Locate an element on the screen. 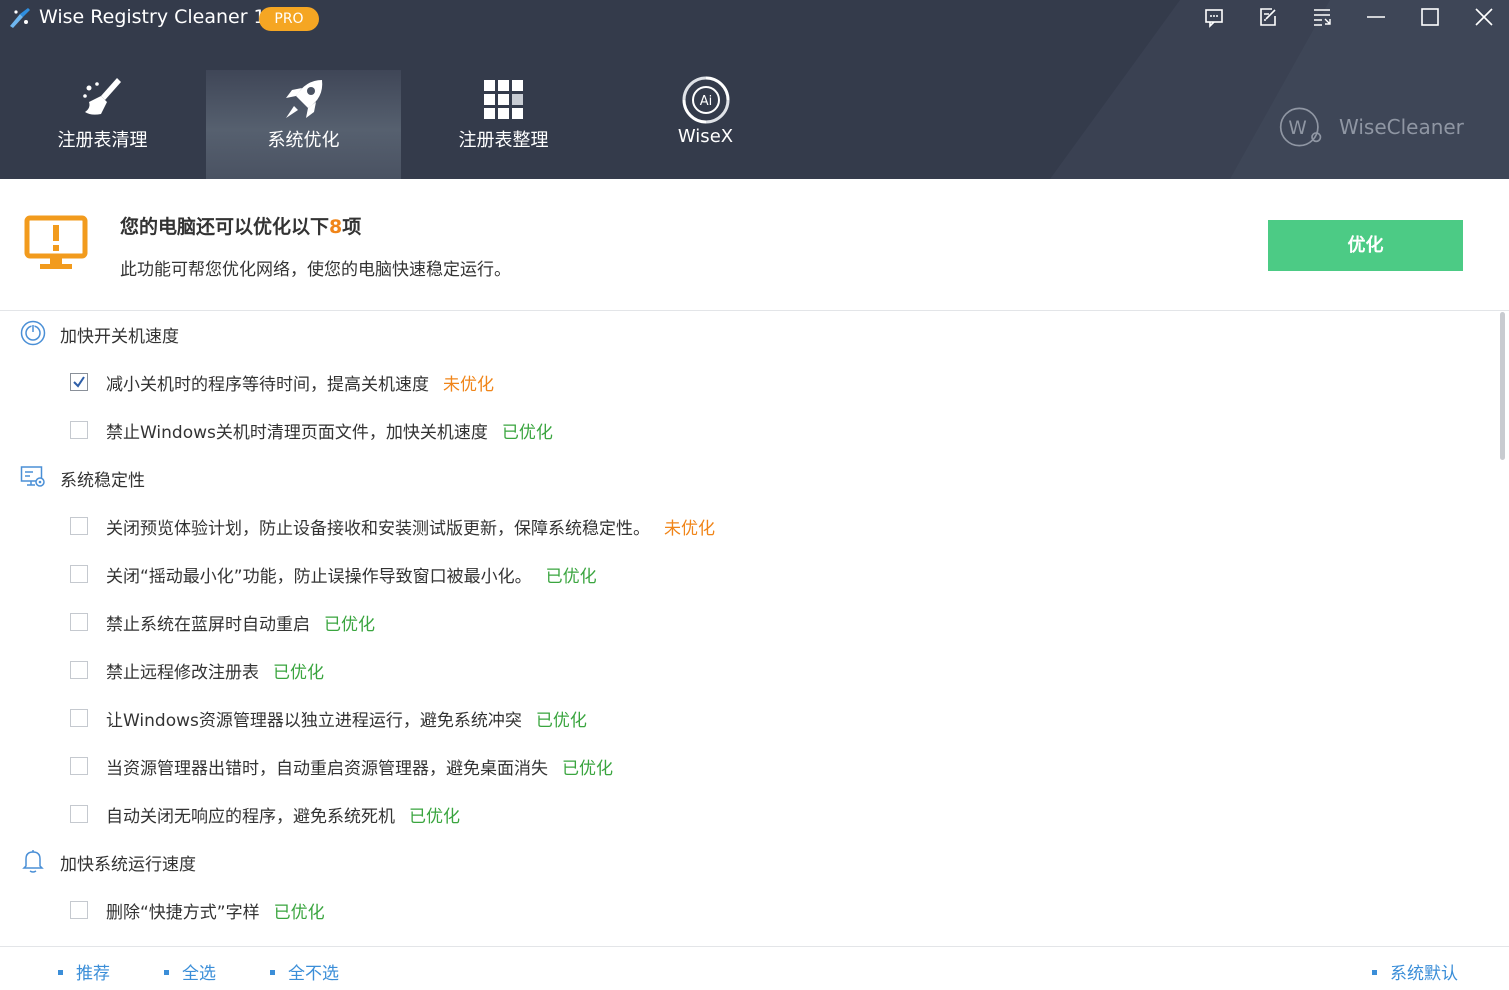  list-item: 禁止Windows关机时清理页面文件，加快关机速度 已优化 is located at coordinates (748, 430).